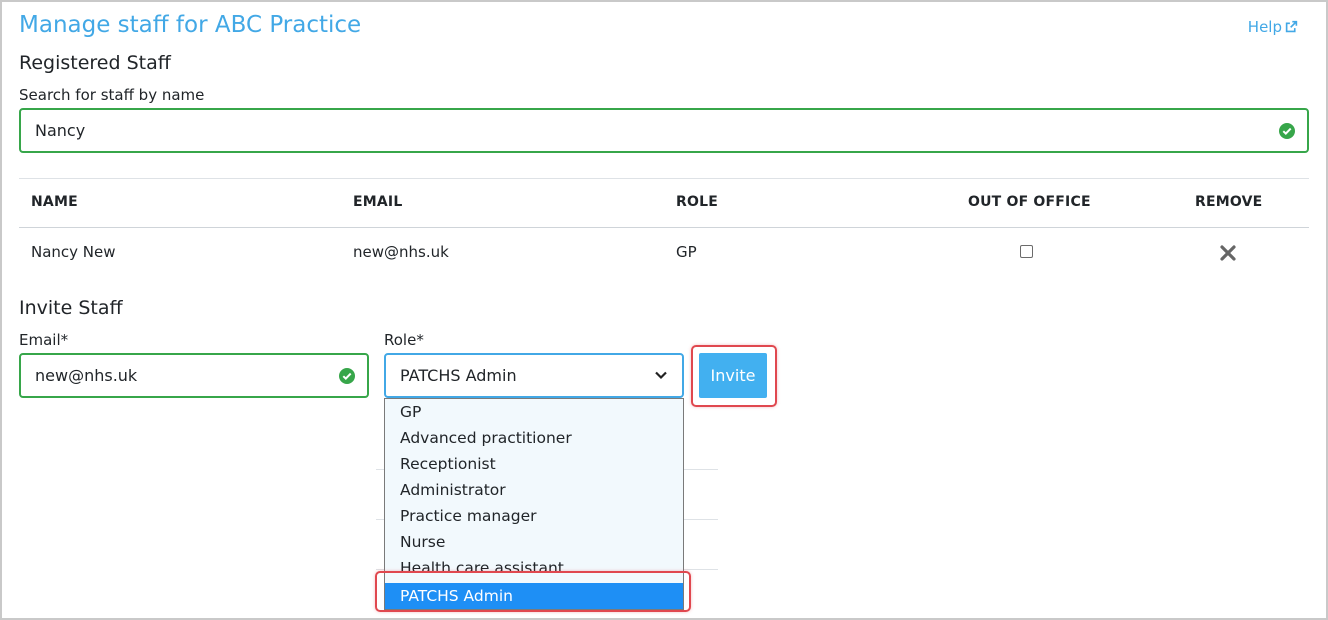  Describe the element at coordinates (95, 63) in the screenshot. I see `registered-staff-heading: Registered Staff` at that location.